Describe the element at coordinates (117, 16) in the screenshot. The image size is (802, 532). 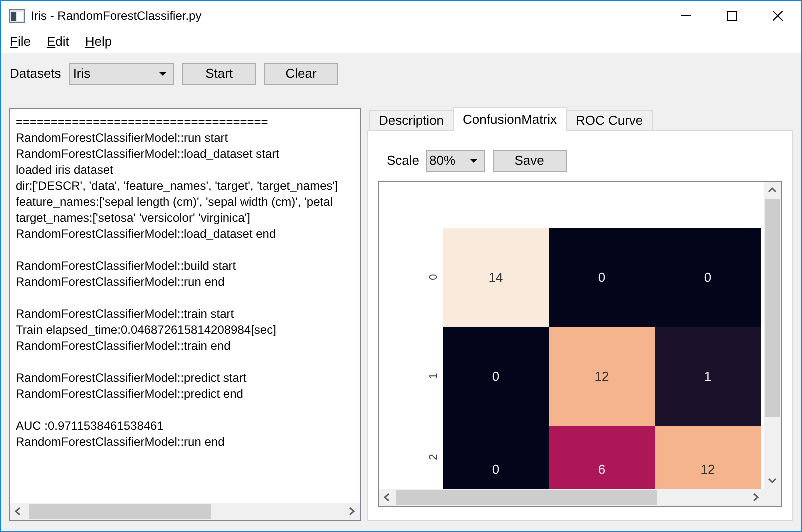
I see `window-title: Iris - RandomForestClassifier.py` at that location.